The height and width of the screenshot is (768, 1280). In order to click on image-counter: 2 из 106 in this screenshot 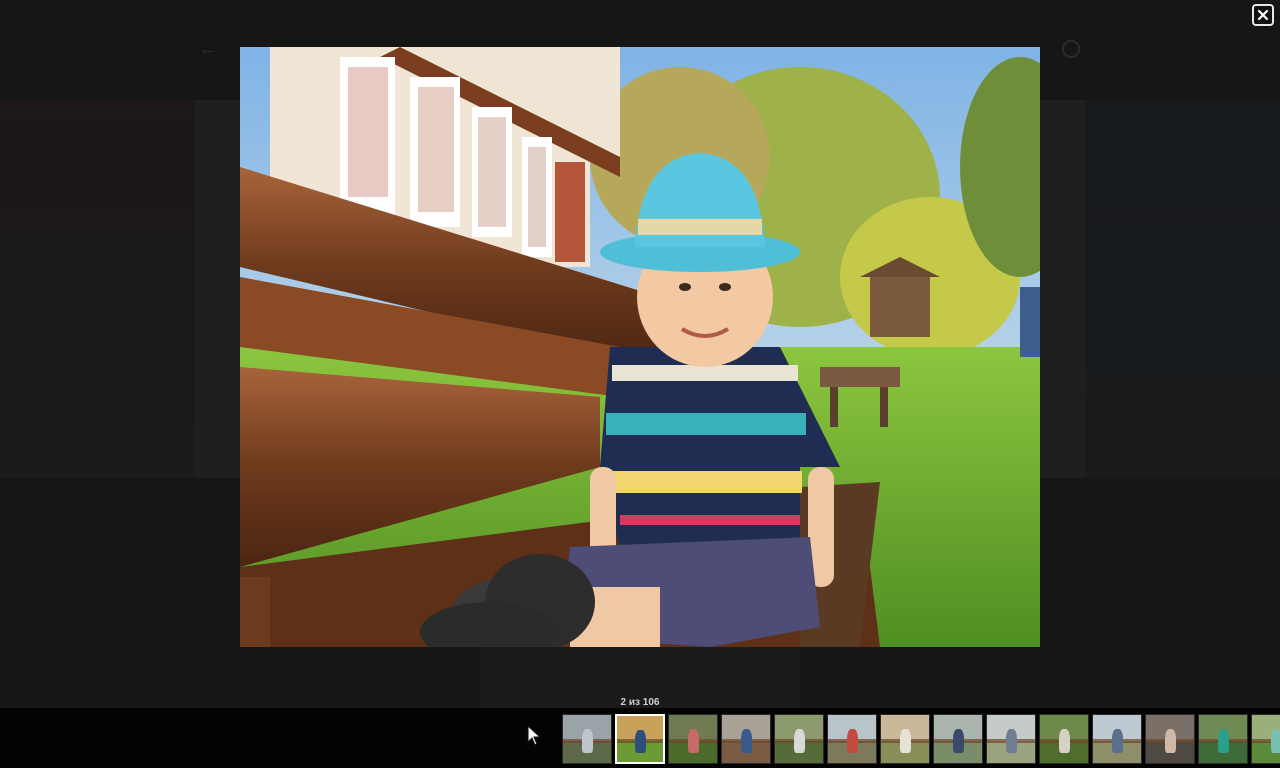, I will do `click(640, 702)`.